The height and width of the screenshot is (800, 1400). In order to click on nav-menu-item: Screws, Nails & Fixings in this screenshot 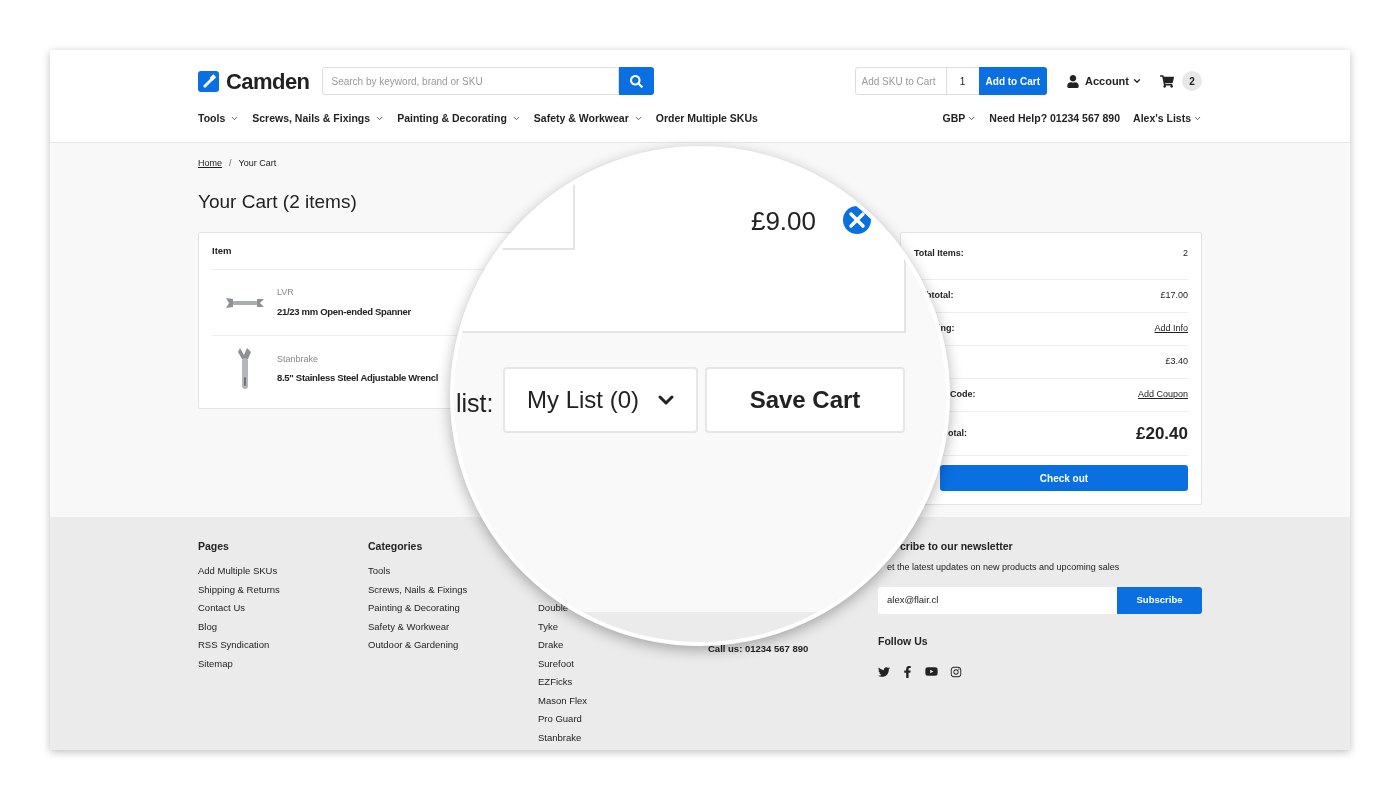, I will do `click(318, 118)`.